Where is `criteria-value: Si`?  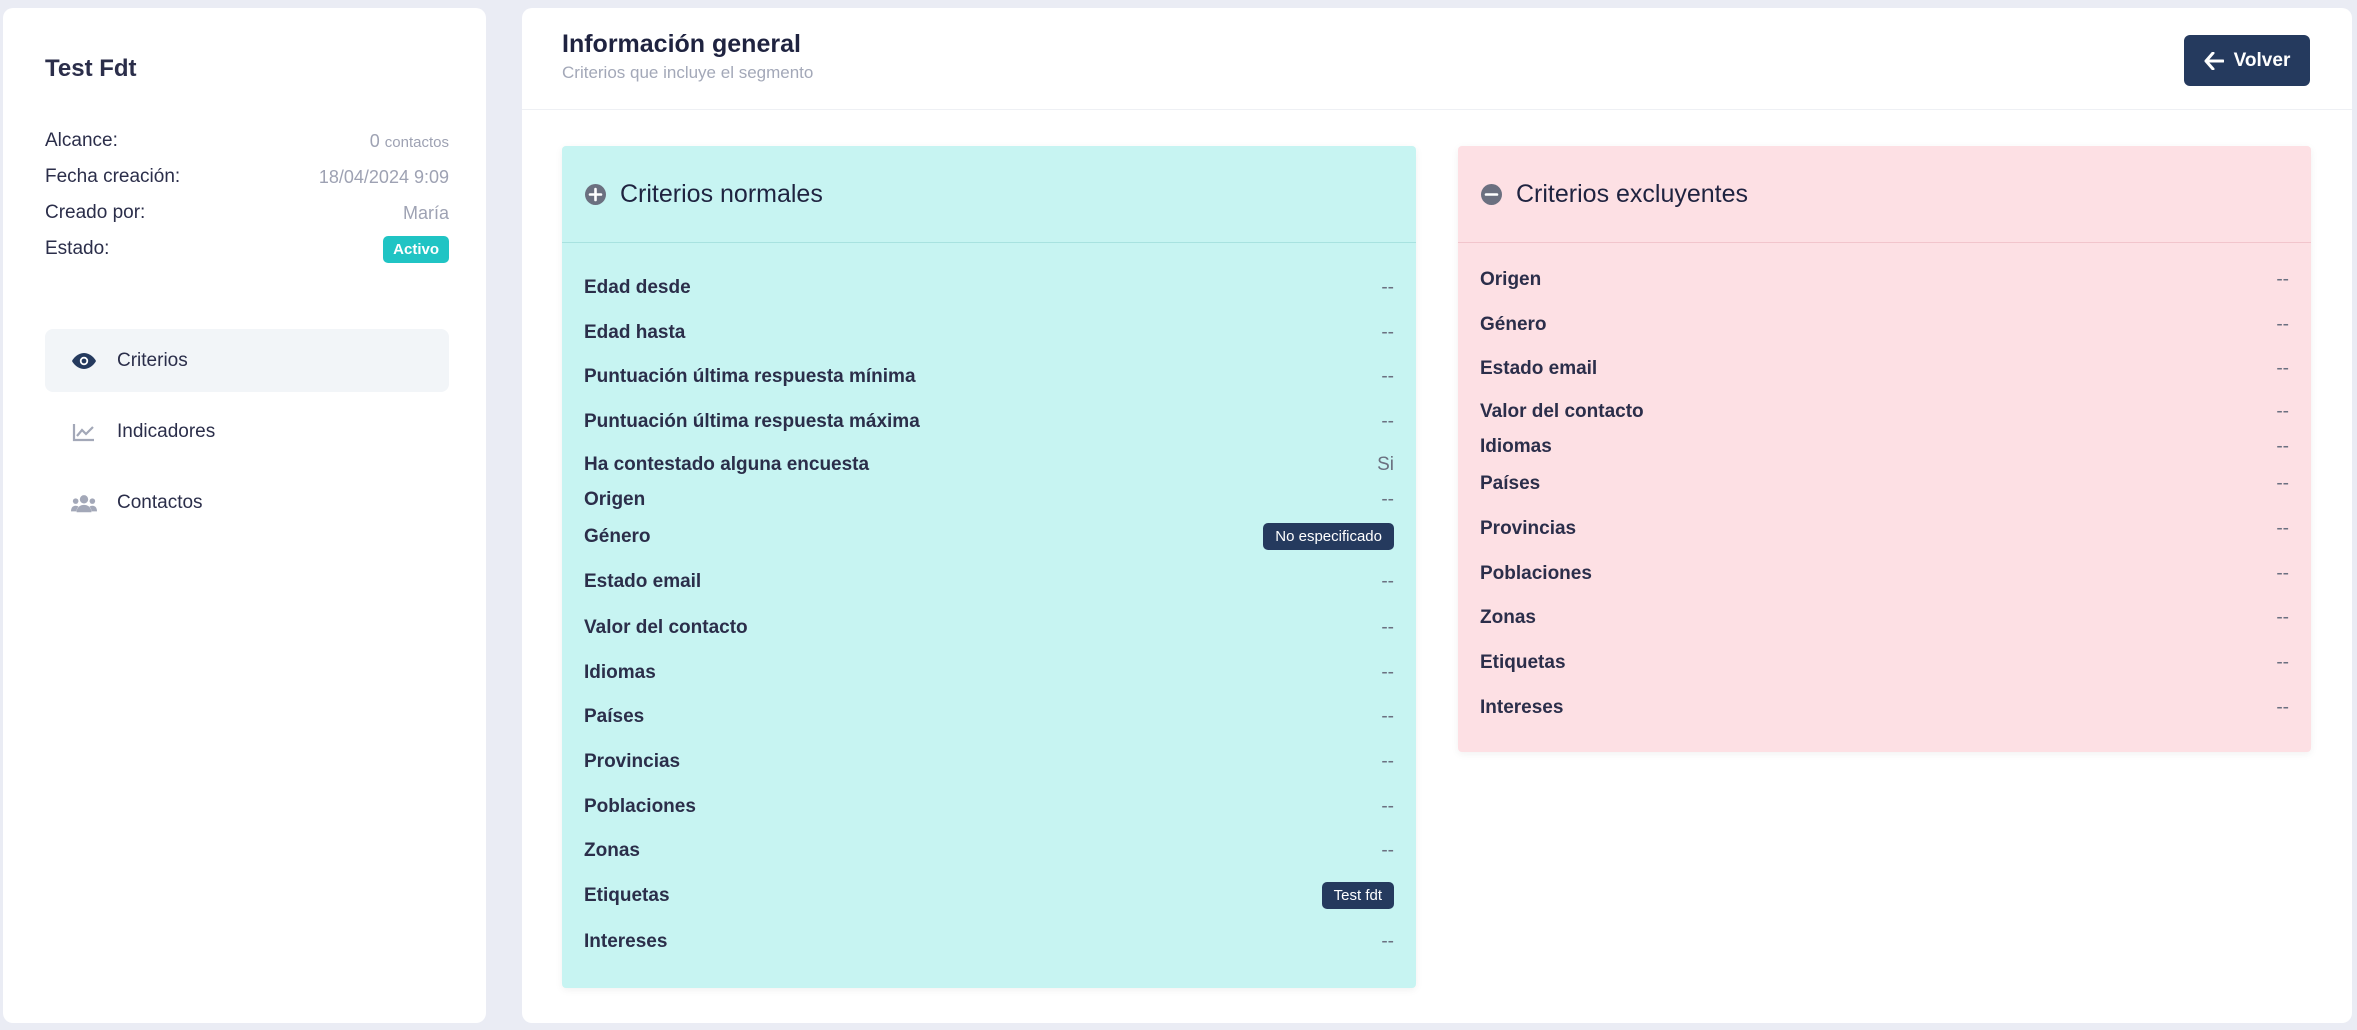
criteria-value: Si is located at coordinates (1385, 464).